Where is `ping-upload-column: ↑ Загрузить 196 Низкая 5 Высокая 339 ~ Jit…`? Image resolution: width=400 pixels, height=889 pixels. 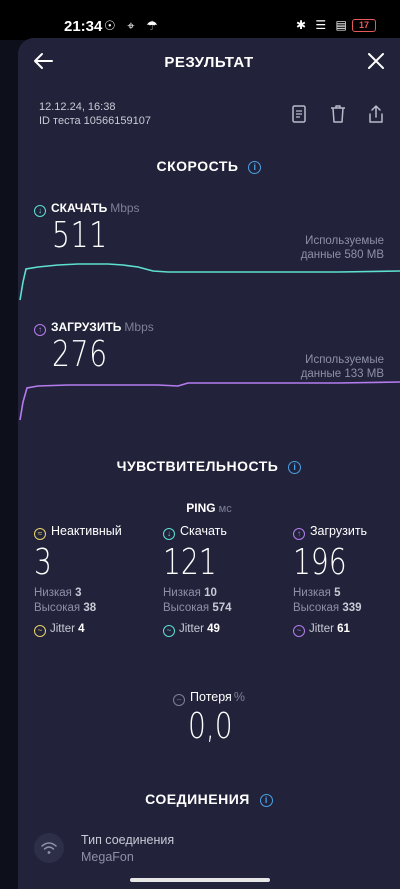
ping-upload-column: ↑ Загрузить 196 Низкая 5 Высокая 339 ~ Jit… is located at coordinates (346, 580).